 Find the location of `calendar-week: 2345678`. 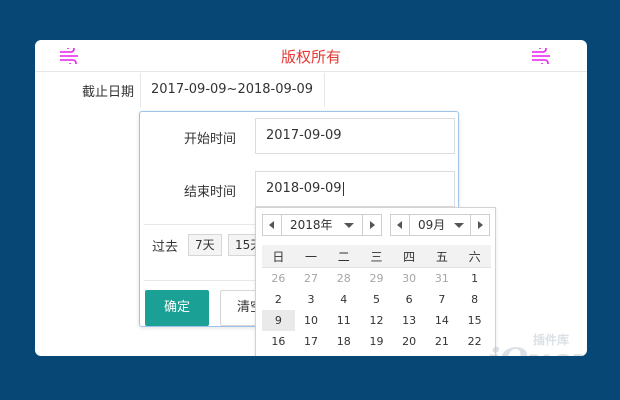

calendar-week: 2345678 is located at coordinates (376, 299).